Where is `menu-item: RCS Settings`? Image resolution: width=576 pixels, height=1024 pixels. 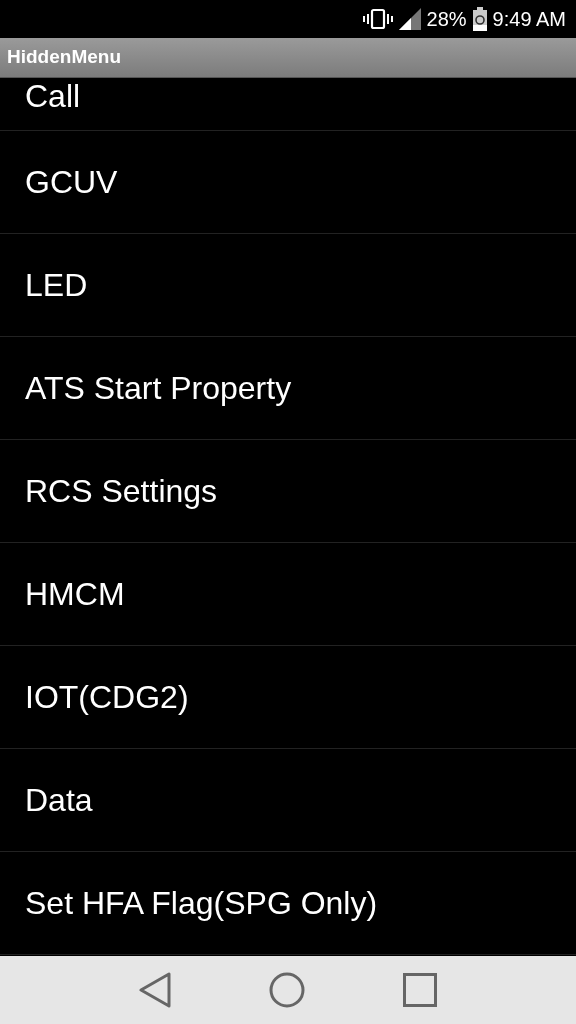
menu-item: RCS Settings is located at coordinates (288, 491).